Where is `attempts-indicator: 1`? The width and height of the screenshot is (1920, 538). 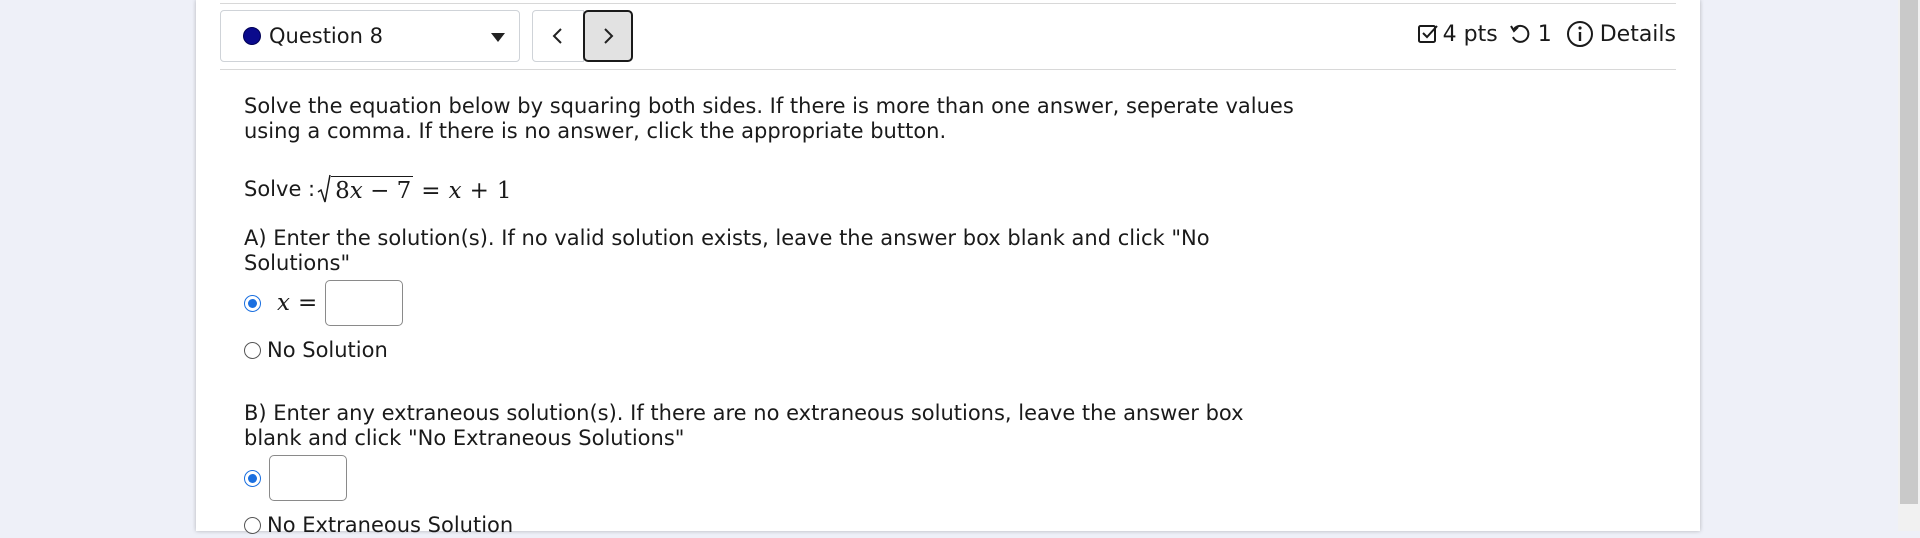 attempts-indicator: 1 is located at coordinates (1530, 34).